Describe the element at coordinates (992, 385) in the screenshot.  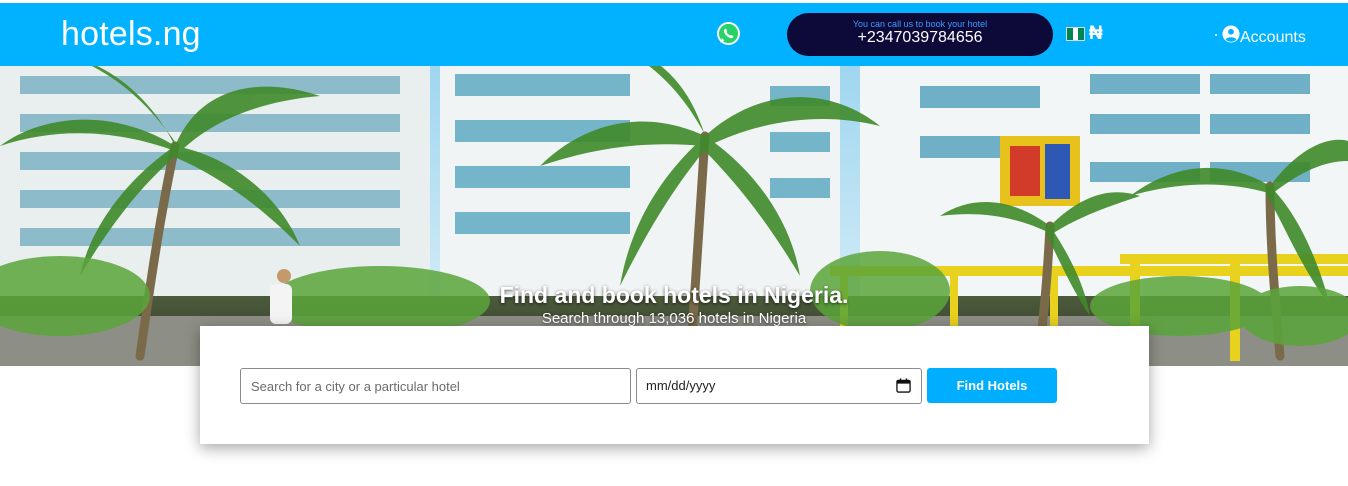
I see `find-hotels-button: Find Hotels` at that location.